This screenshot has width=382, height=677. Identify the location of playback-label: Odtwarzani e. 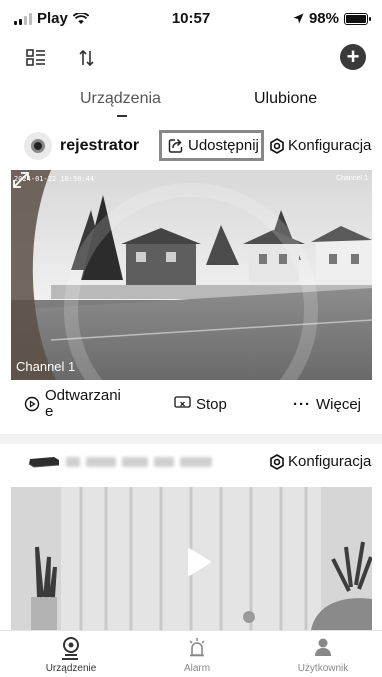
(83, 404).